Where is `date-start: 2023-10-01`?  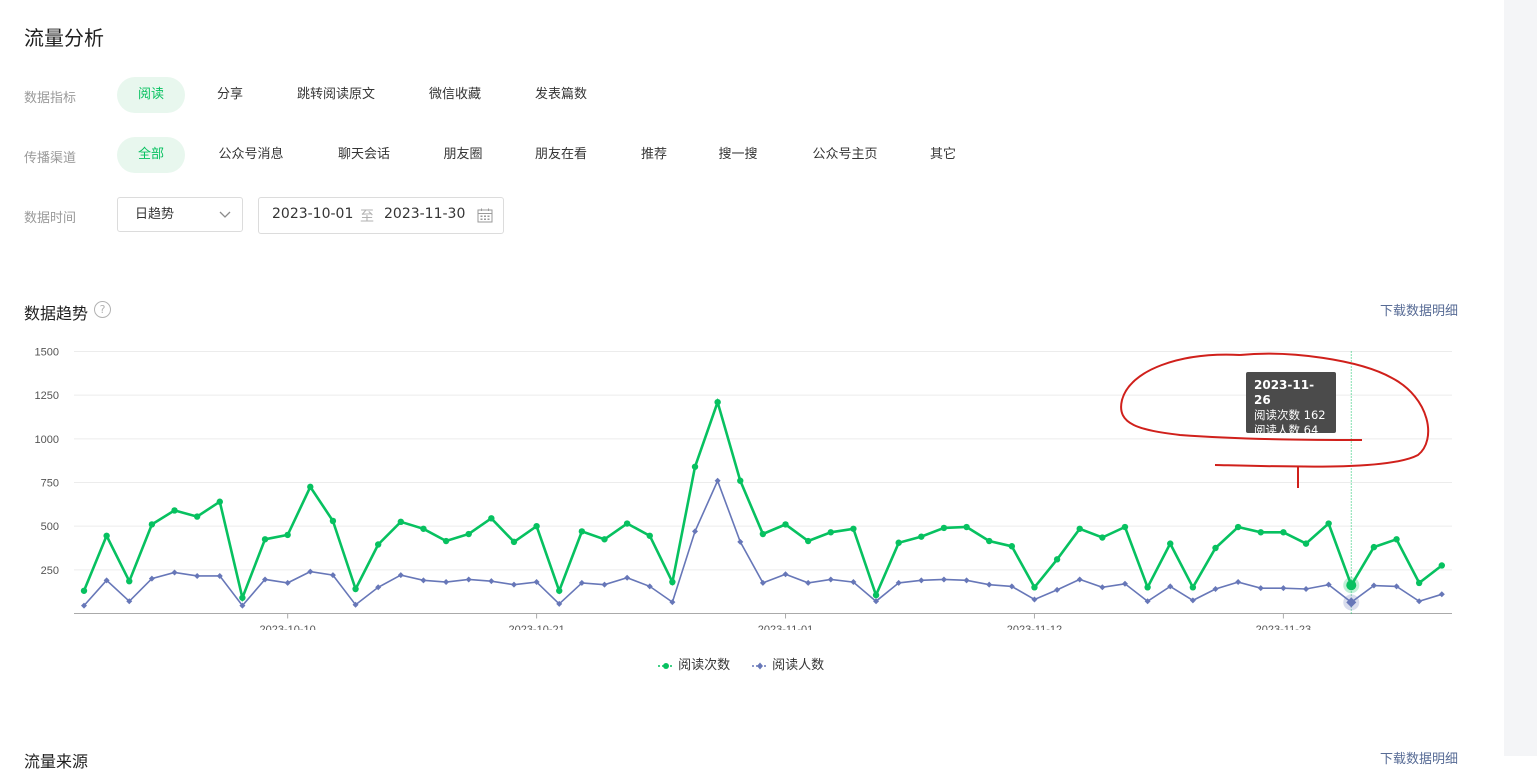
date-start: 2023-10-01 is located at coordinates (312, 214).